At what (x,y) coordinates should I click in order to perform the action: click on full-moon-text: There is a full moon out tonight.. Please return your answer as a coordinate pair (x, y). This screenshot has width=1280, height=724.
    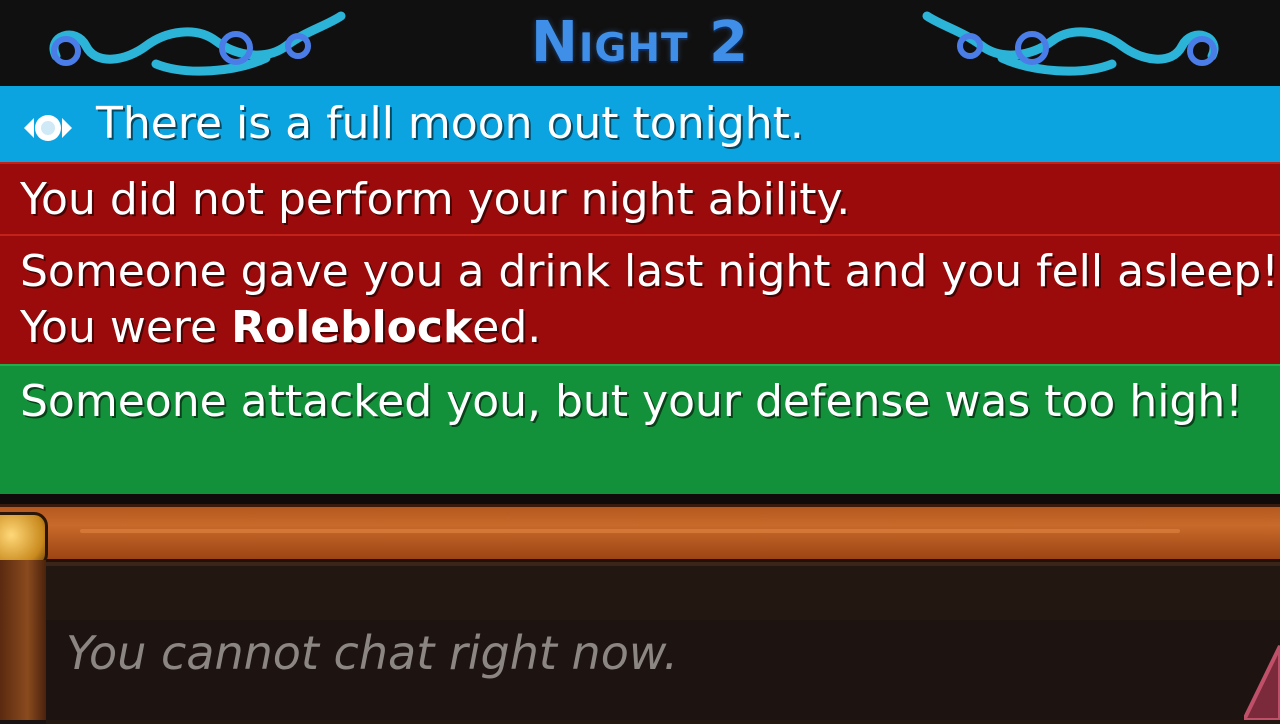
    Looking at the image, I should click on (450, 123).